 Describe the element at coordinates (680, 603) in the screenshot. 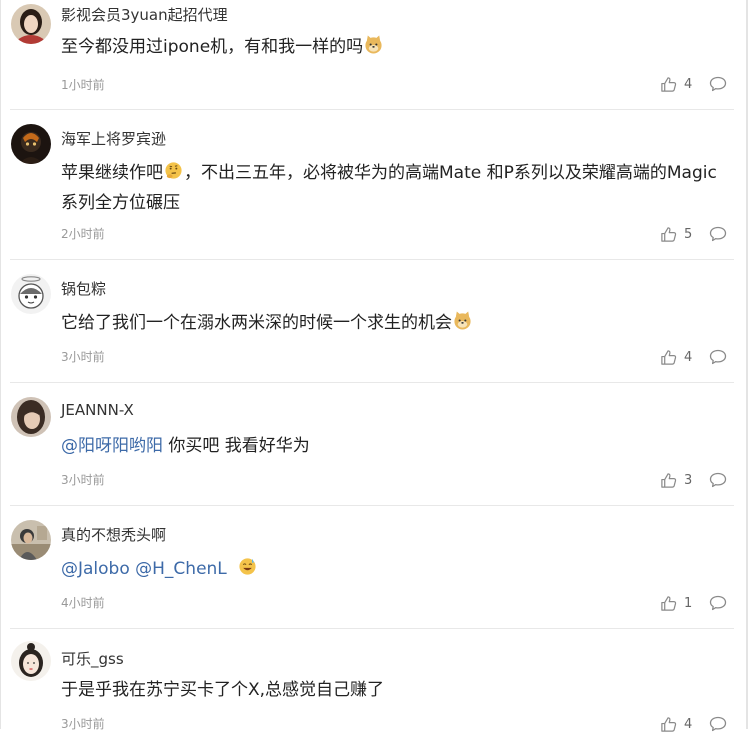

I see `like-button: 1` at that location.